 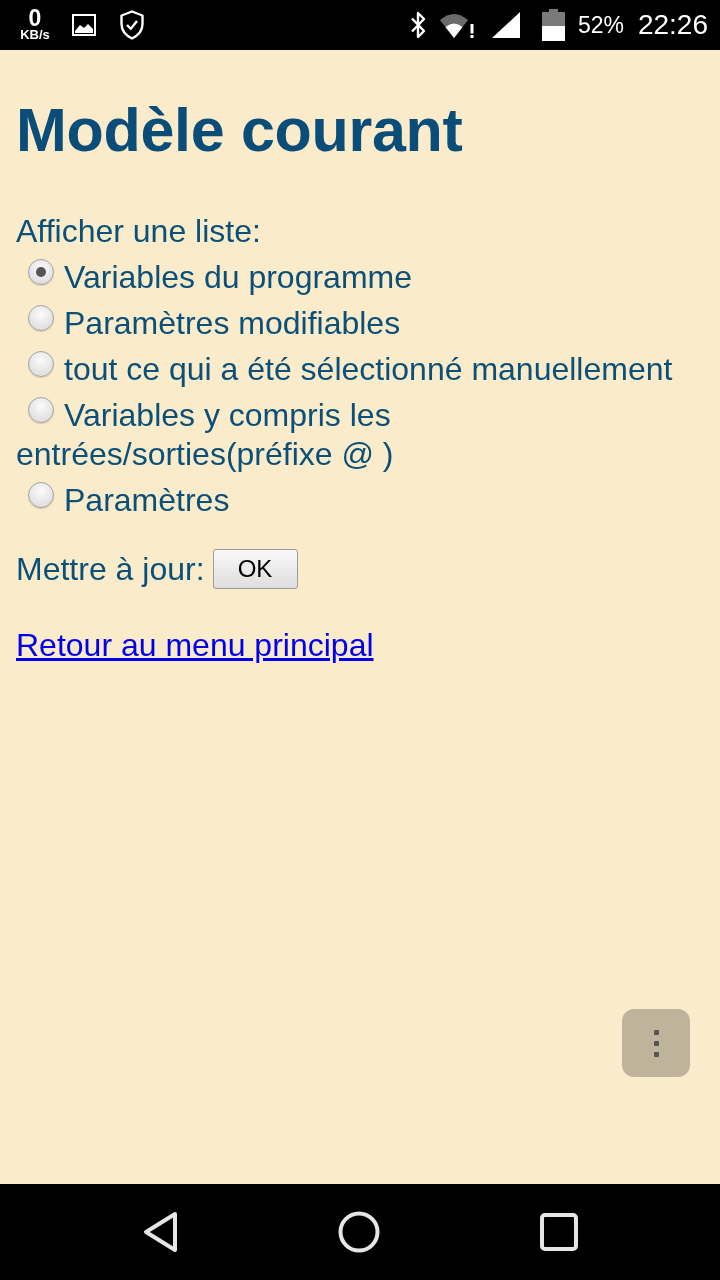 I want to click on battery-percentage: 52%, so click(x=600, y=25).